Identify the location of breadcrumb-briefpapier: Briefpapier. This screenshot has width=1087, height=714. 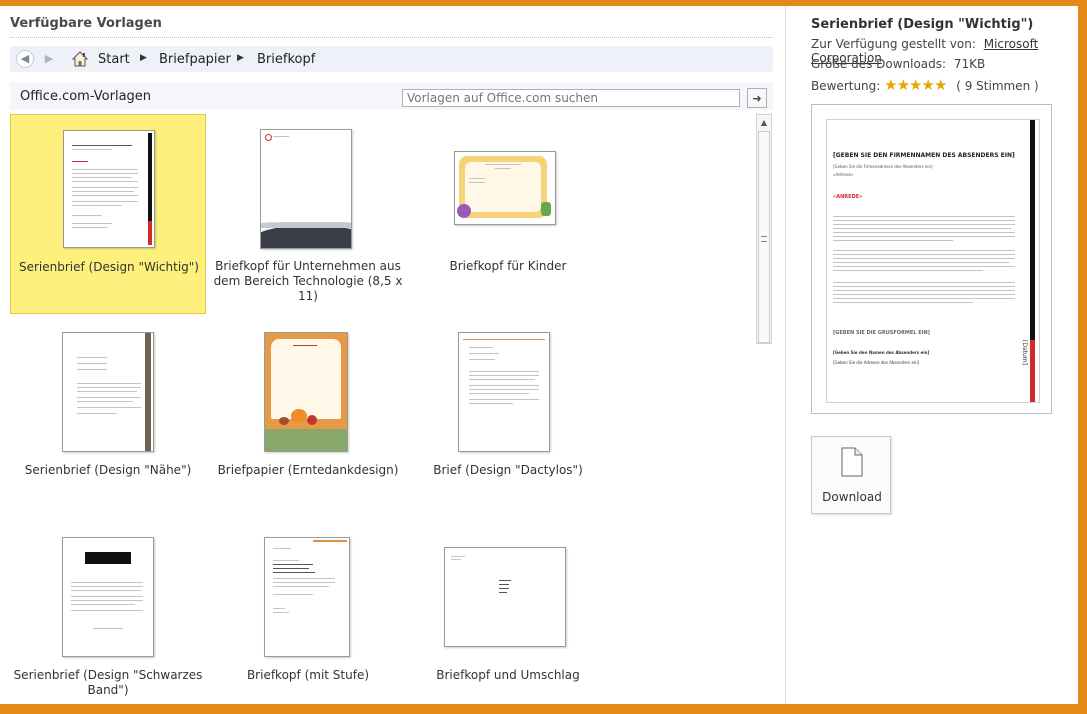
(195, 59).